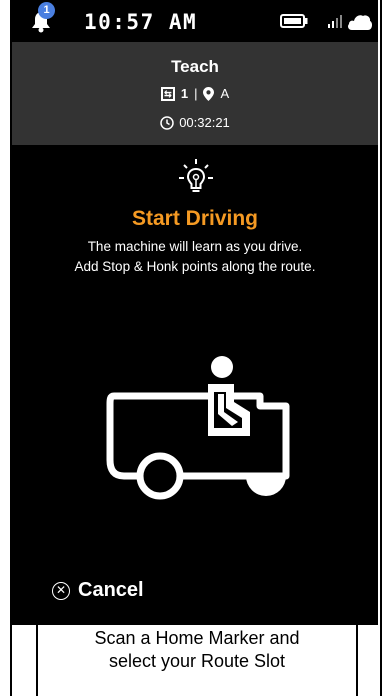 The width and height of the screenshot is (390, 696). Describe the element at coordinates (61, 590) in the screenshot. I see `close-circle-icon: ✕` at that location.